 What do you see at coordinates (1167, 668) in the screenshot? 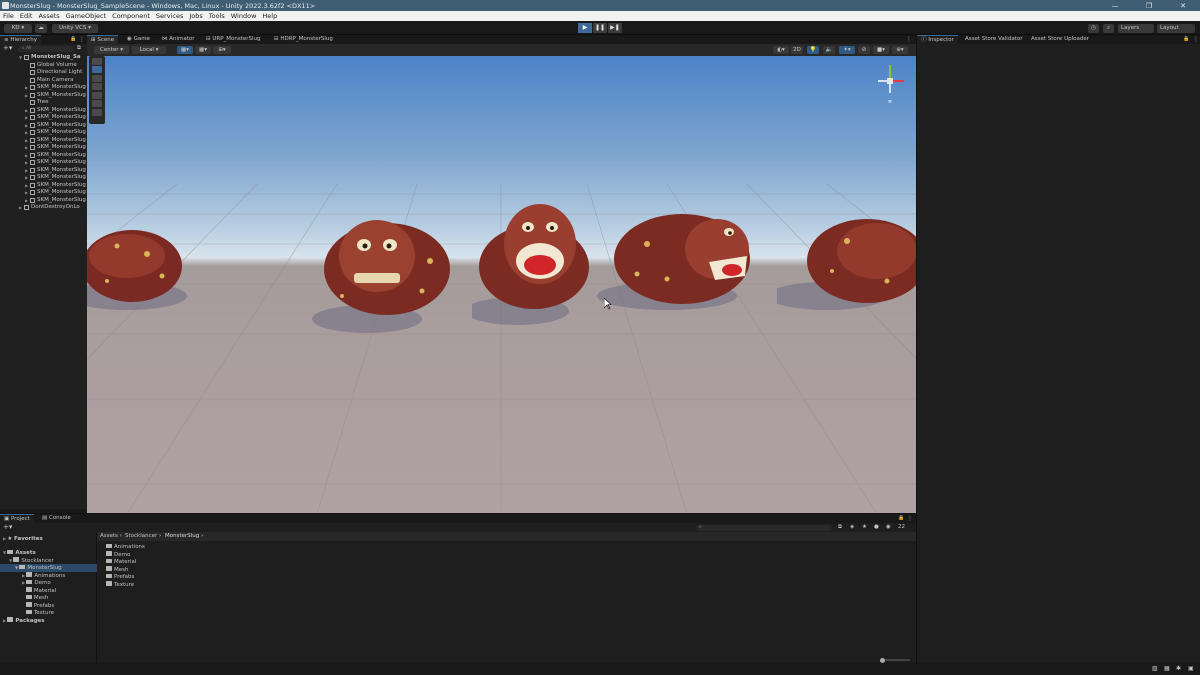
I see `cache-icon: ▦` at bounding box center [1167, 668].